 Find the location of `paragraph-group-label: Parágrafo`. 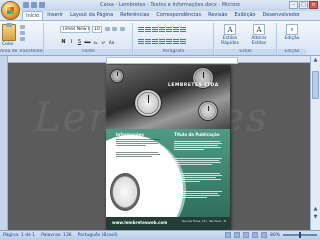

paragraph-group-label: Parágrafo is located at coordinates (173, 52).